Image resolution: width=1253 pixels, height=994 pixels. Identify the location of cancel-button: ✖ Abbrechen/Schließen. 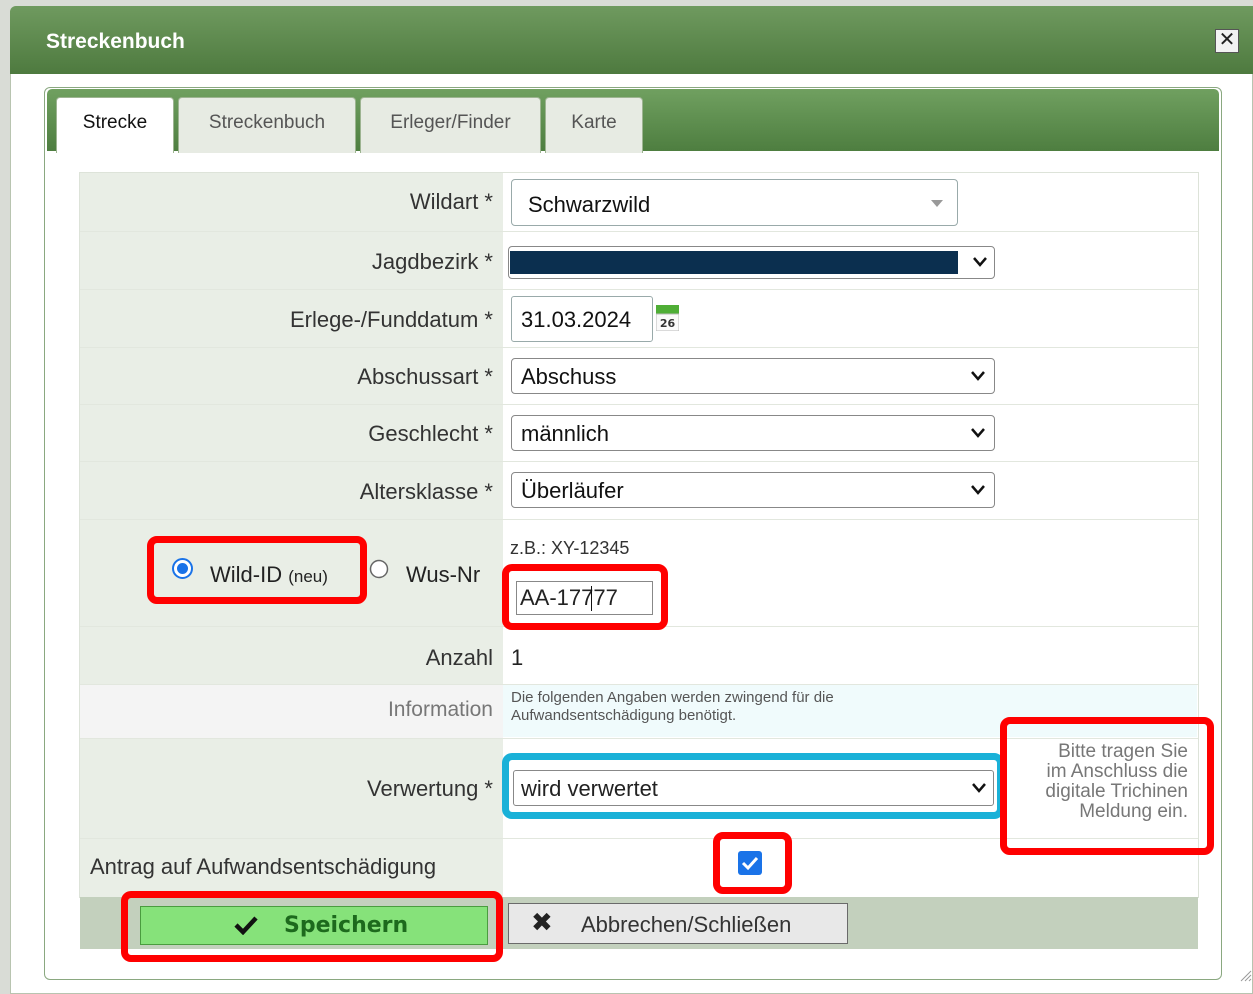
(678, 923).